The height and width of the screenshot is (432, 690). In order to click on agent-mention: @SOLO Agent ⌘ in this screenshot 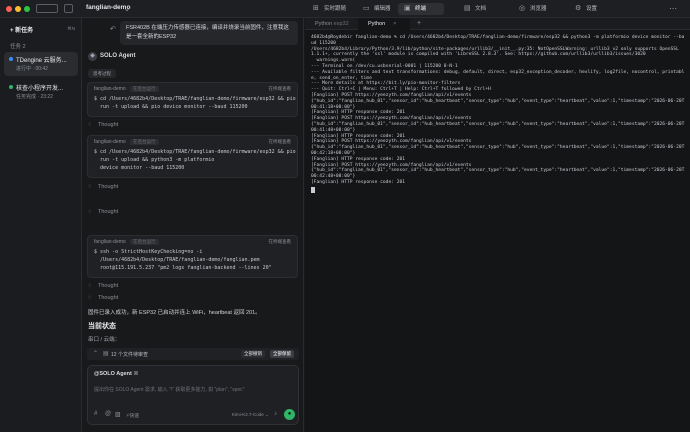, I will do `click(116, 374)`.